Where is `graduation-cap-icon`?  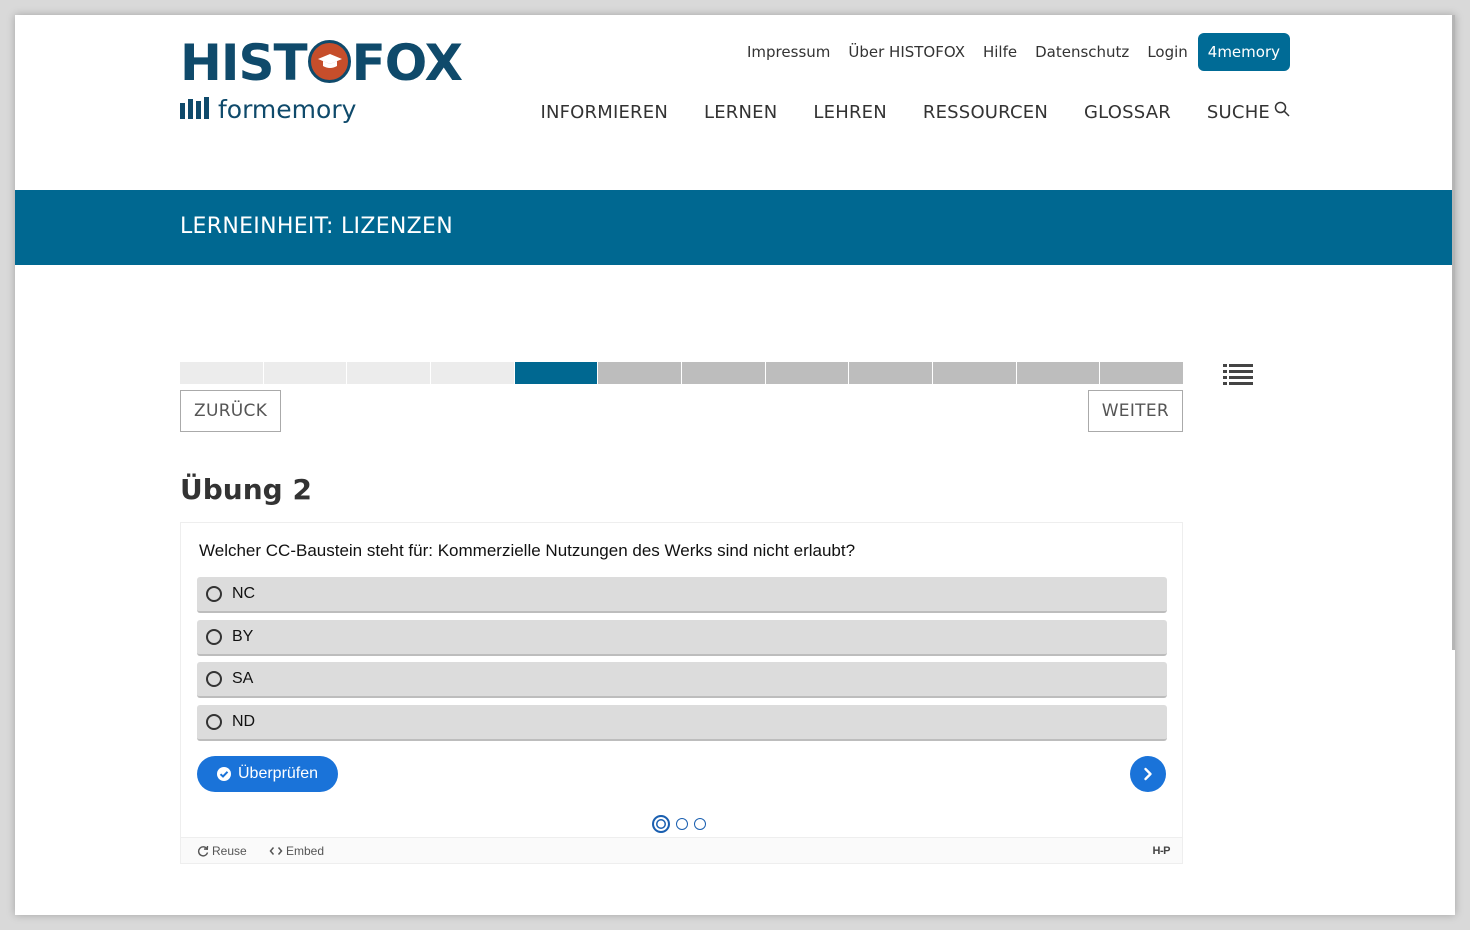 graduation-cap-icon is located at coordinates (329, 61).